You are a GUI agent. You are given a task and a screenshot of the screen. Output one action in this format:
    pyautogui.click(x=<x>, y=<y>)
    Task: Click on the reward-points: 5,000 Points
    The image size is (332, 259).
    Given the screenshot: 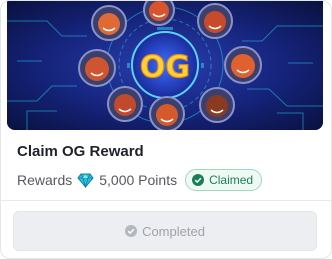 What is the action you would take?
    pyautogui.click(x=138, y=180)
    